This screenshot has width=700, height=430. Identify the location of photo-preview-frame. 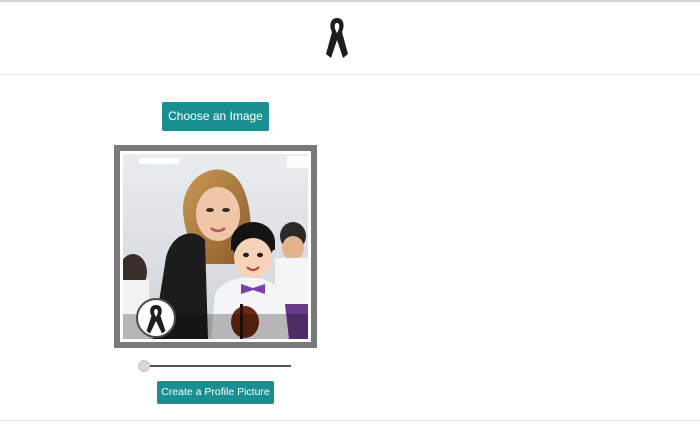
(215, 246).